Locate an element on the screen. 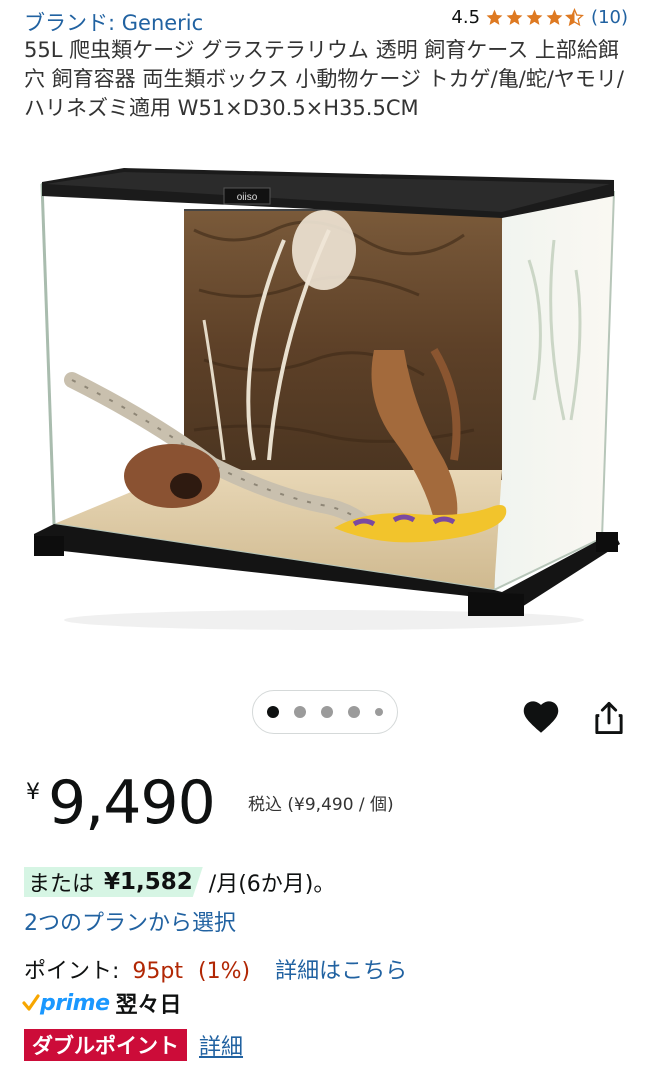 The width and height of the screenshot is (652, 1080). badge-detail-link: 詳細 is located at coordinates (221, 1045).